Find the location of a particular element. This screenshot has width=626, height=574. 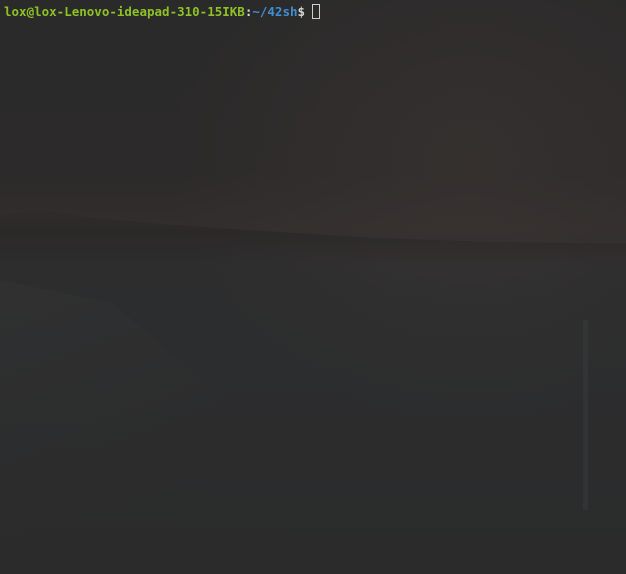

shell-prompt: lox@lox-Lenovo-ideapad-310-15IKB:~/42sh$ is located at coordinates (162, 11).